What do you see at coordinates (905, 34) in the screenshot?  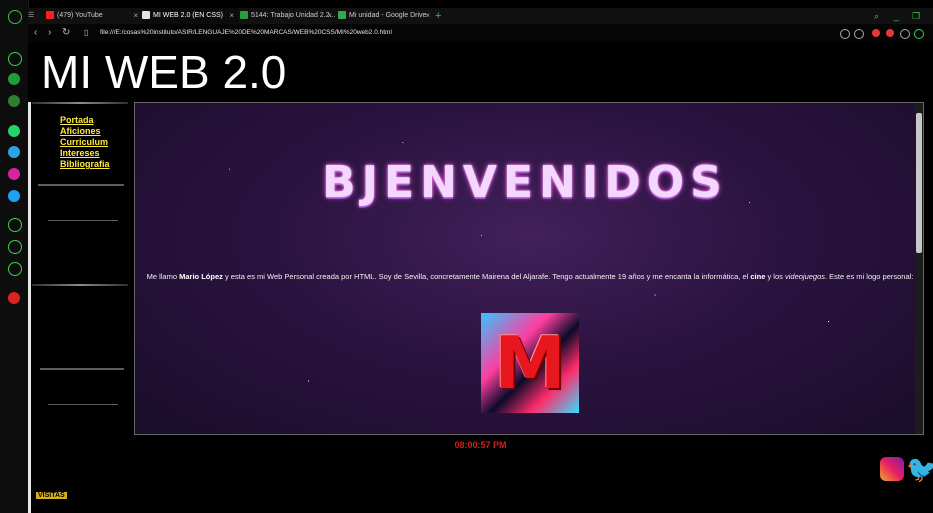 I see `extensions-cube-icon` at bounding box center [905, 34].